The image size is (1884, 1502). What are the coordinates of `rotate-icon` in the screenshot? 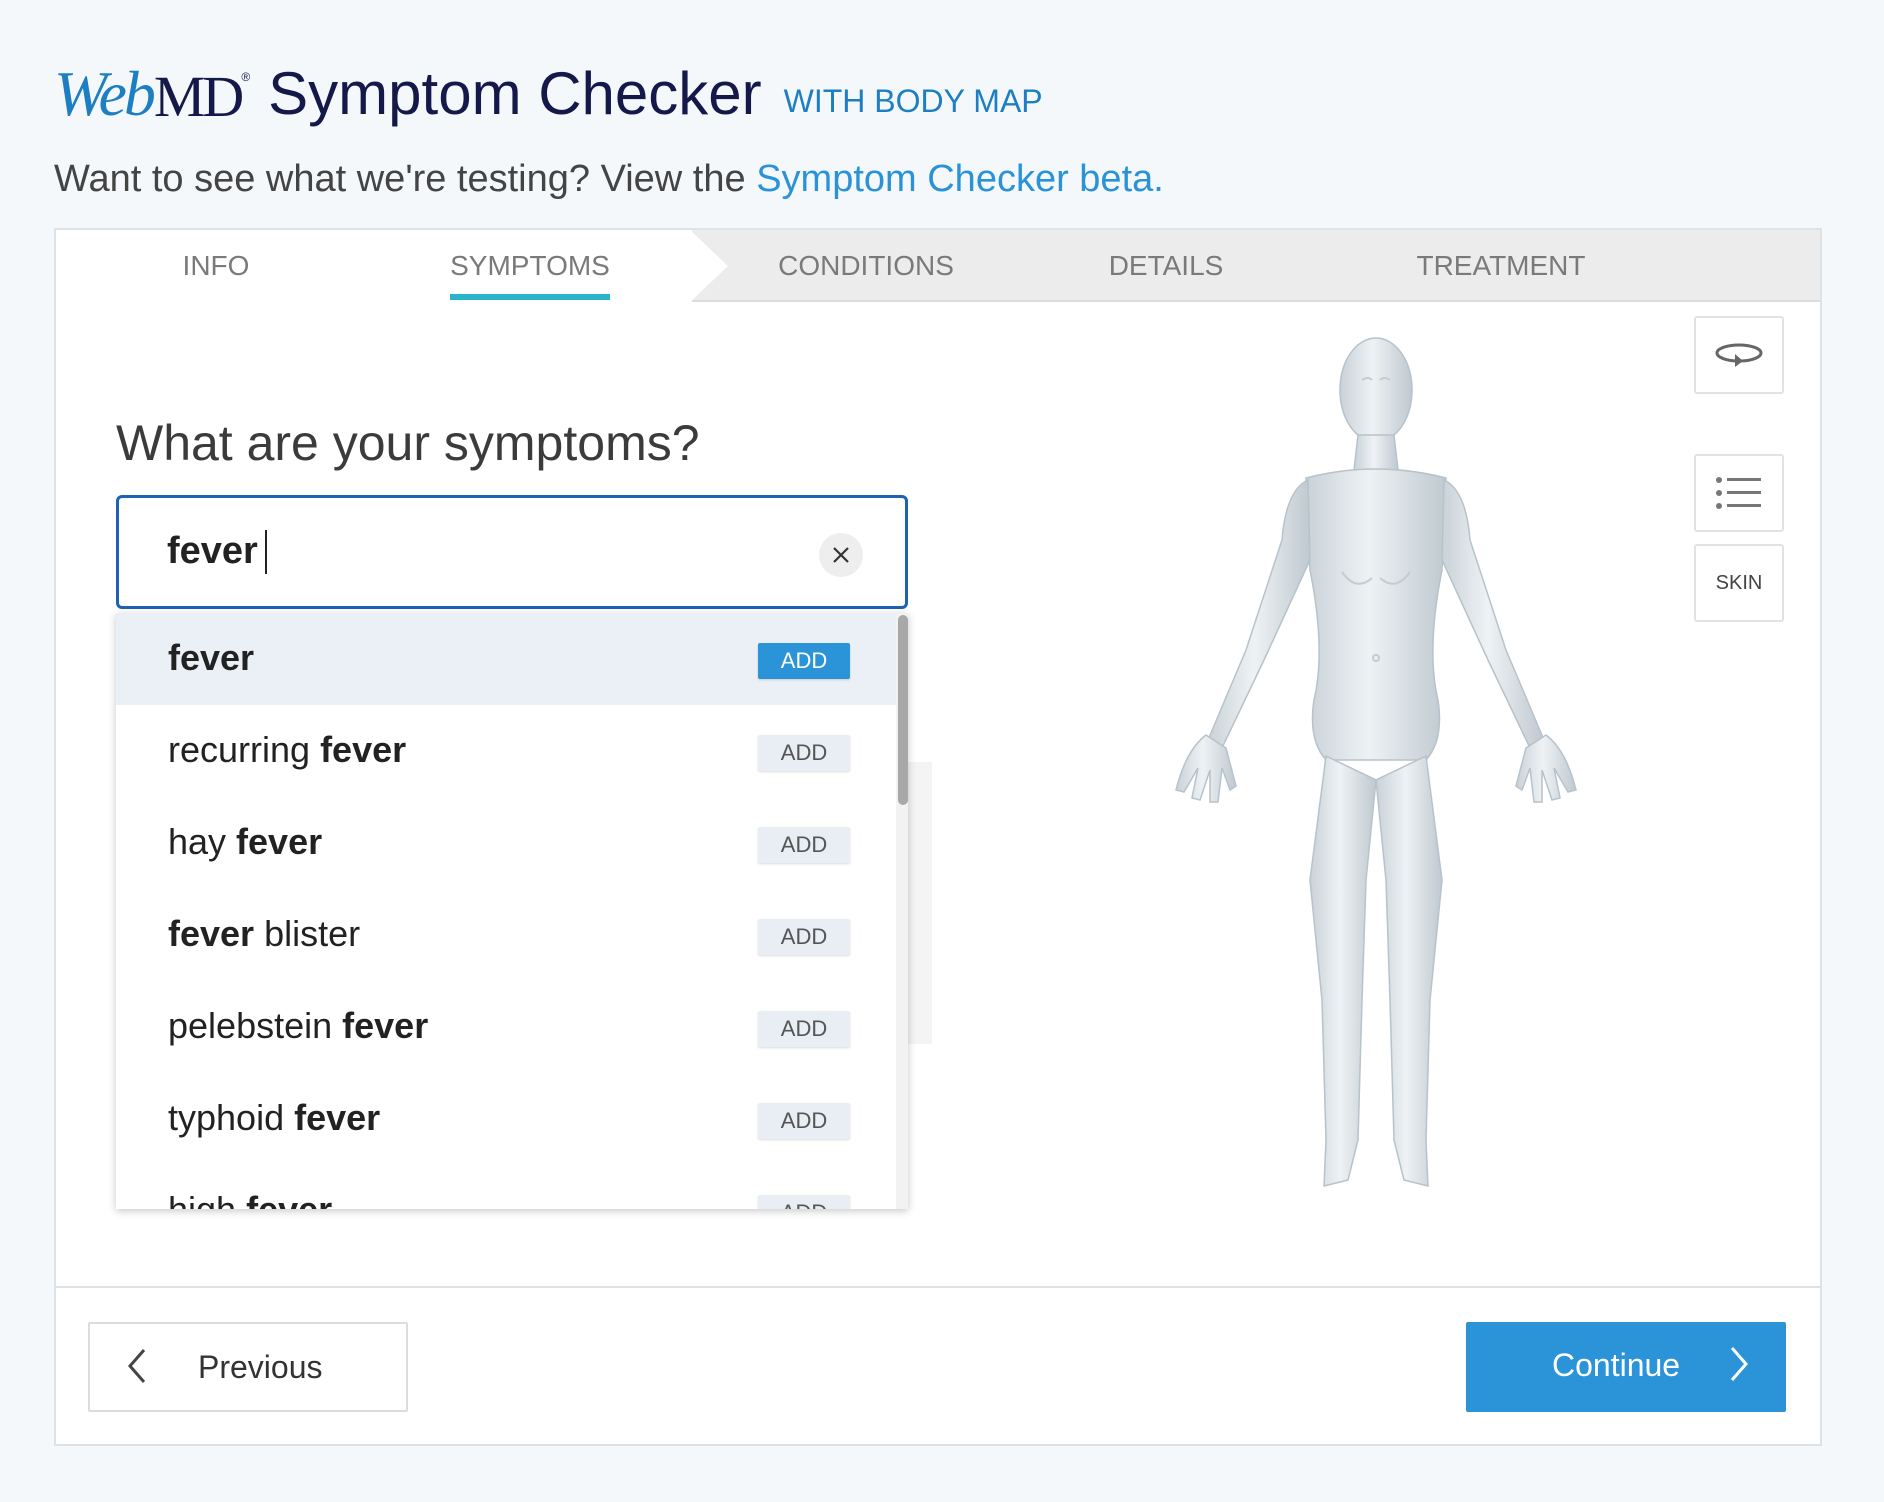 It's located at (1739, 355).